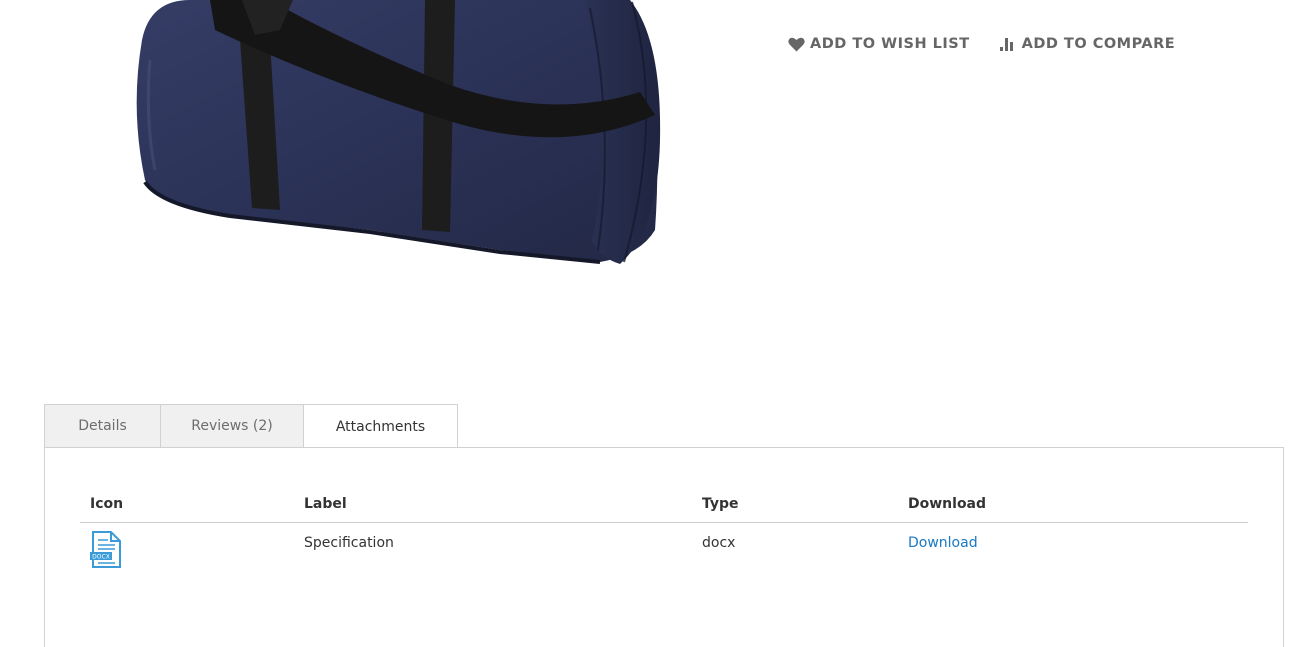 This screenshot has height=647, width=1308. I want to click on add-to-compare-label: ADD TO COMPARE, so click(1098, 44).